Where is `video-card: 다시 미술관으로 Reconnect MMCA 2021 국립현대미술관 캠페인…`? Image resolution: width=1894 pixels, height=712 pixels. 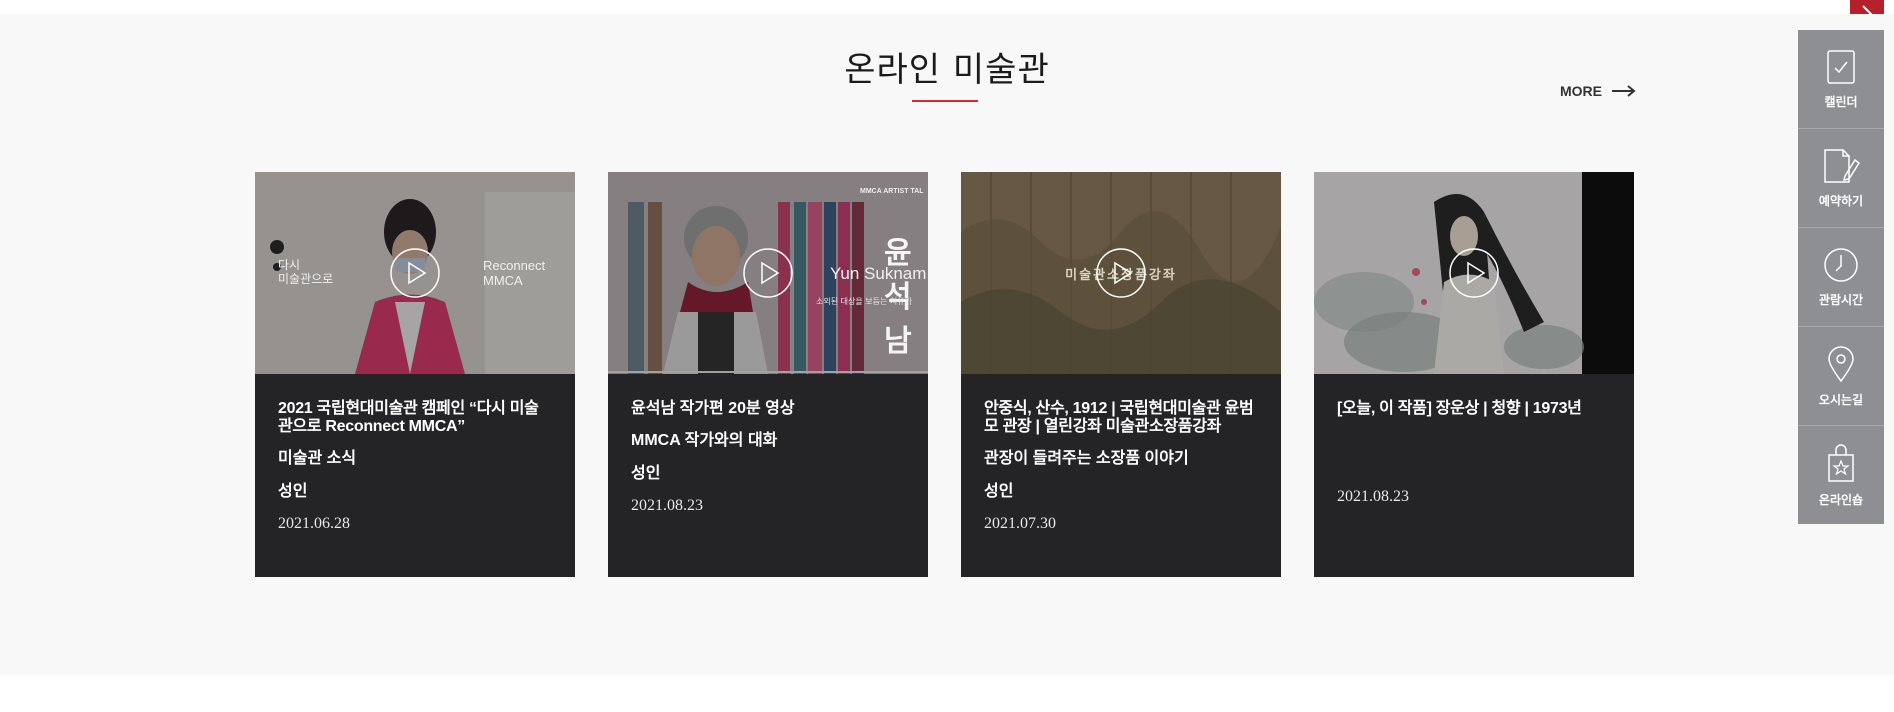 video-card: 다시 미술관으로 Reconnect MMCA 2021 국립현대미술관 캠페인… is located at coordinates (415, 374).